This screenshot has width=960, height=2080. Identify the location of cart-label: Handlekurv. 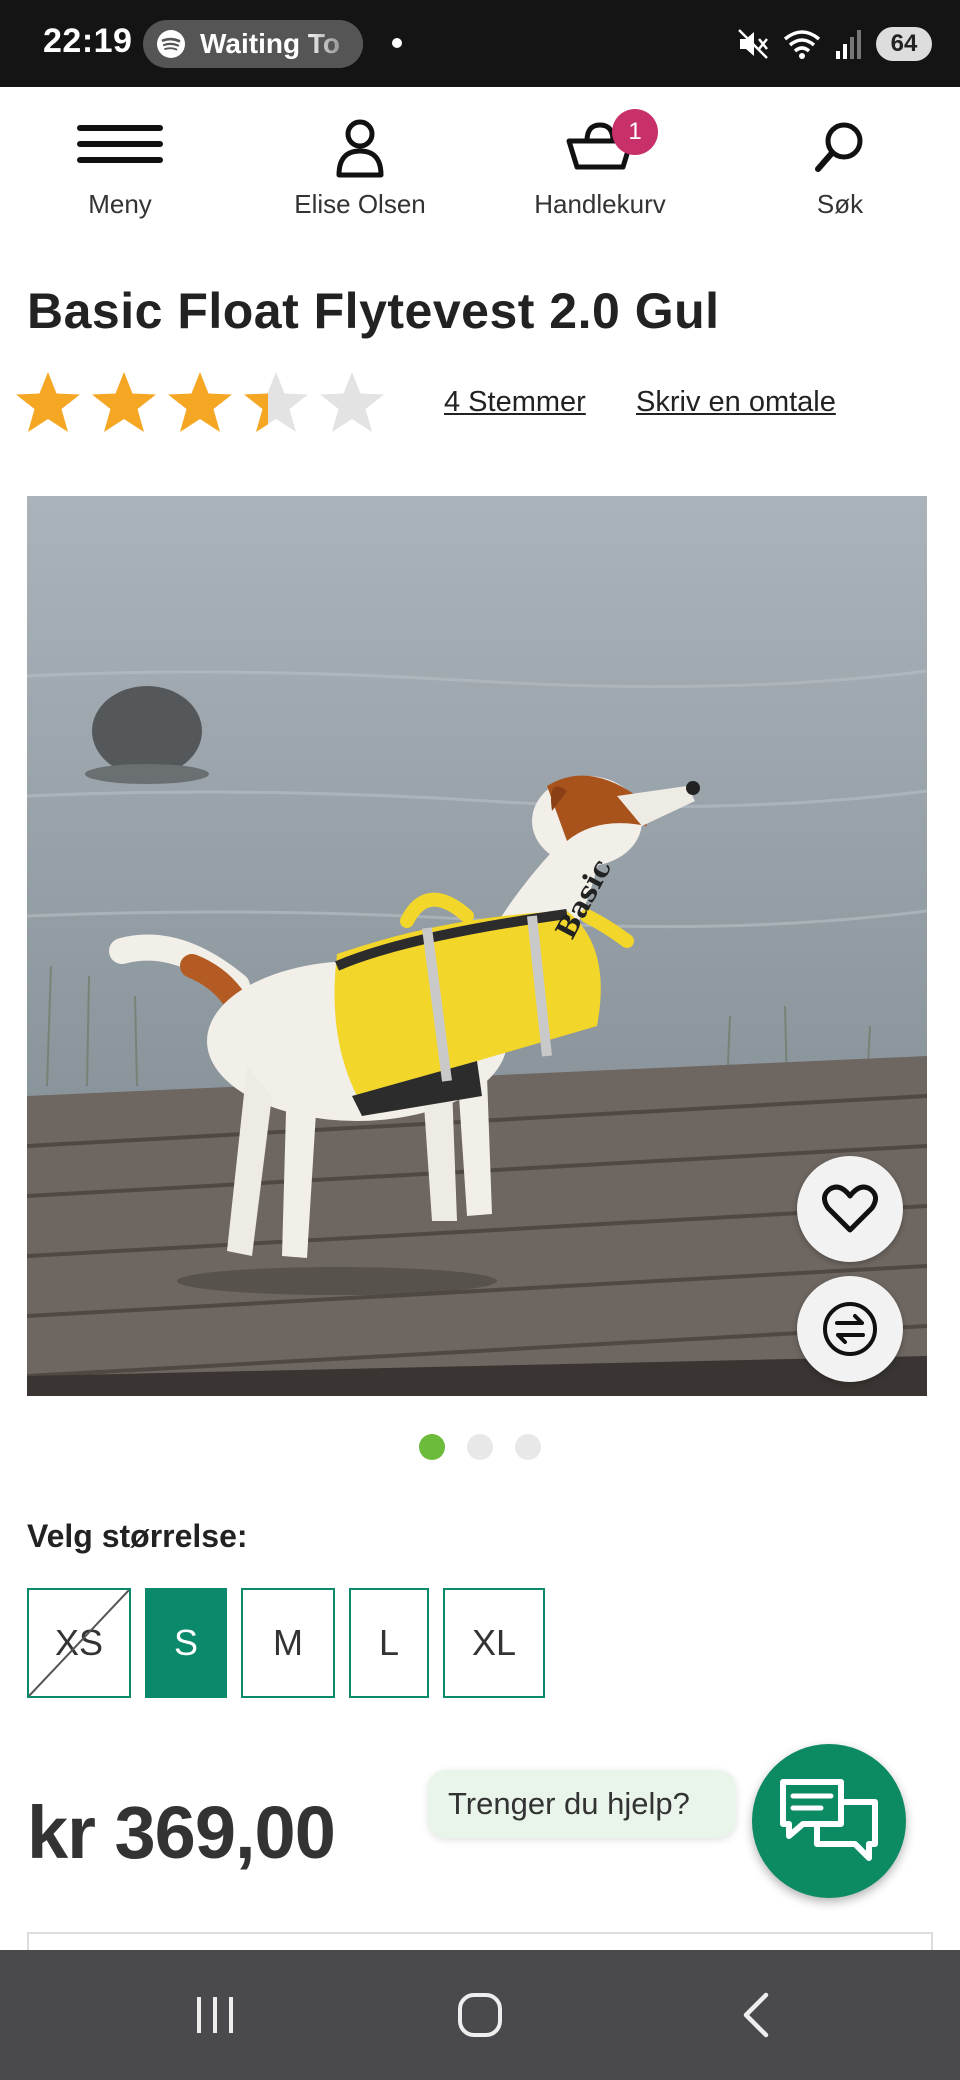
(600, 204).